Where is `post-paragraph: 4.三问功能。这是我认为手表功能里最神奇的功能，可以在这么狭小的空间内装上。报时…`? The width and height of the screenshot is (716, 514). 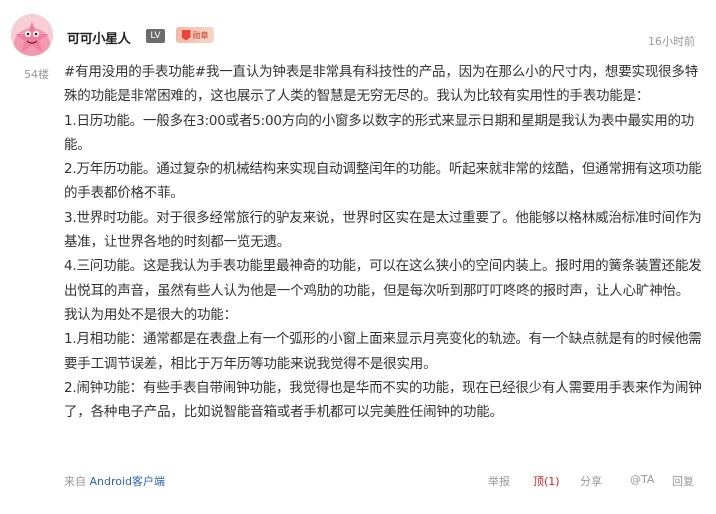
post-paragraph: 4.三问功能。这是我认为手表功能里最神奇的功能，可以在这么狭小的空间内装上。报时… is located at coordinates (383, 278).